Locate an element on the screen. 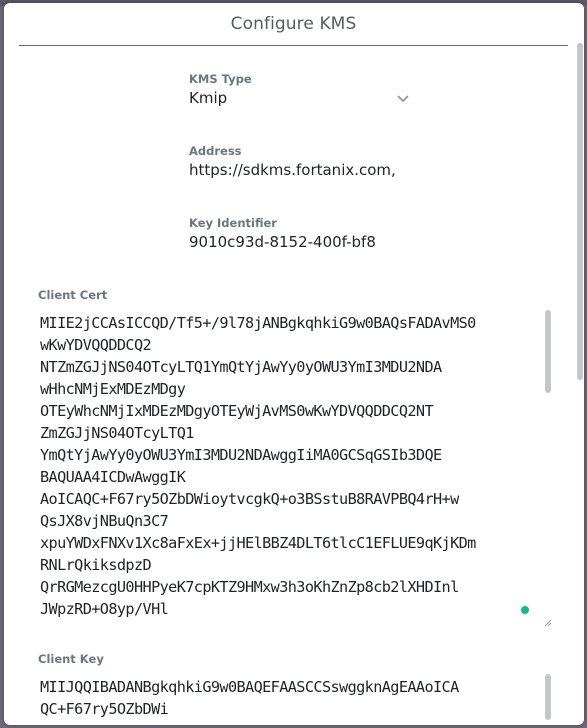  client-cert-line: ZmZGJjNS04OTcyLTQ1 is located at coordinates (117, 433).